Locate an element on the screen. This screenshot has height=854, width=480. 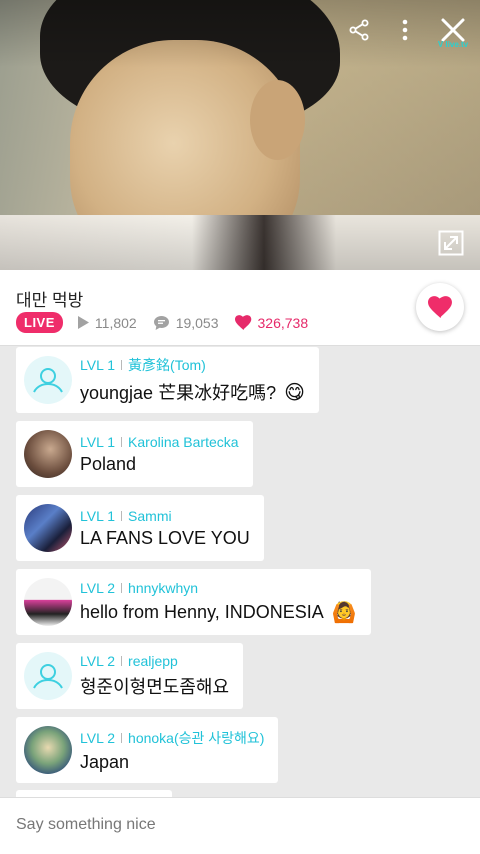
video-top-controls: V live.tv is located at coordinates (407, 30).